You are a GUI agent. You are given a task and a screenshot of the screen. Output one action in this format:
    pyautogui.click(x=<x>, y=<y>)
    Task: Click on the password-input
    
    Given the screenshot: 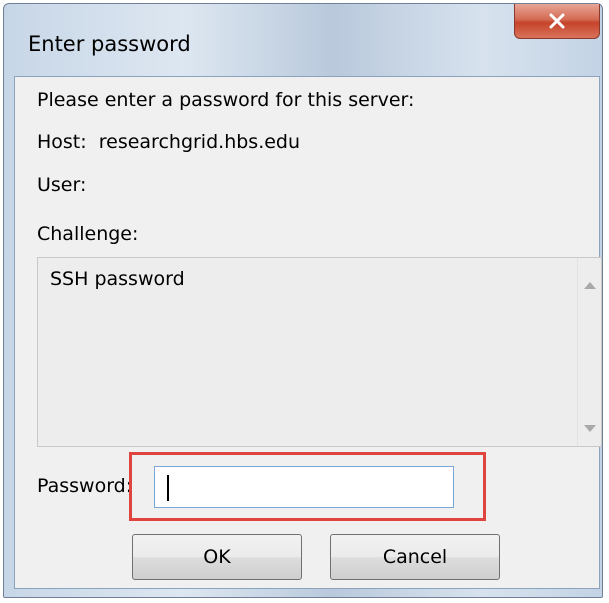 What is the action you would take?
    pyautogui.click(x=304, y=487)
    